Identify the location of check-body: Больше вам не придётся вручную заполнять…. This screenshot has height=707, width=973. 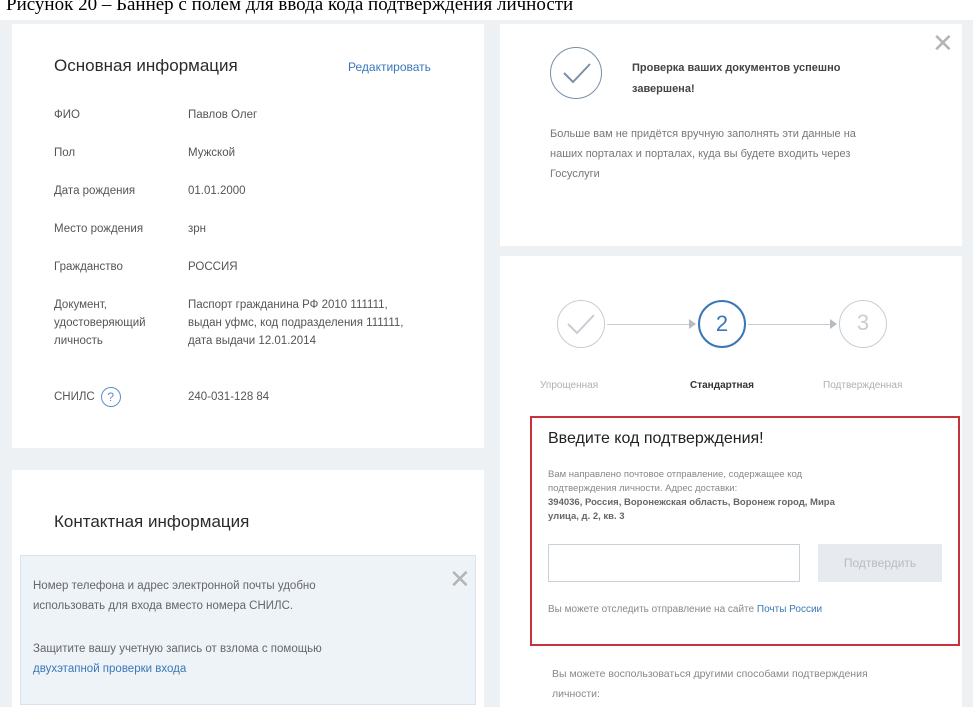
(703, 154).